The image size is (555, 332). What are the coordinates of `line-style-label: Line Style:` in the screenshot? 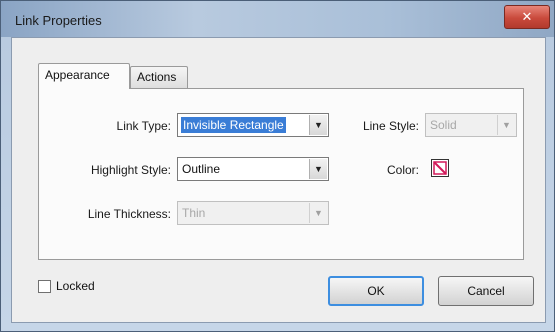 It's located at (390, 126).